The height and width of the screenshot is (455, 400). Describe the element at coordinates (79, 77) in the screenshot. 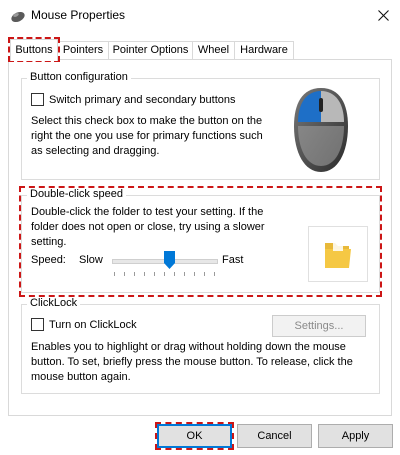

I see `button-configuration-legend: Button configuration` at that location.